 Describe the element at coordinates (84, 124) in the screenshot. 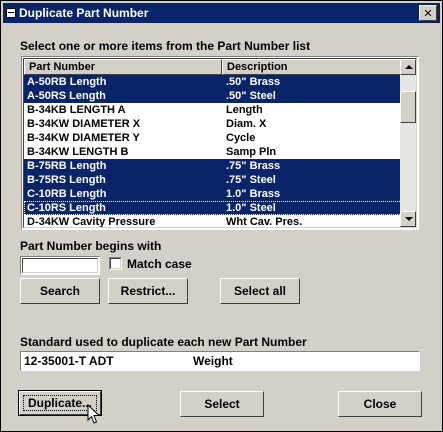

I see `cell-part-number: B-34KW DIAMETER X` at that location.